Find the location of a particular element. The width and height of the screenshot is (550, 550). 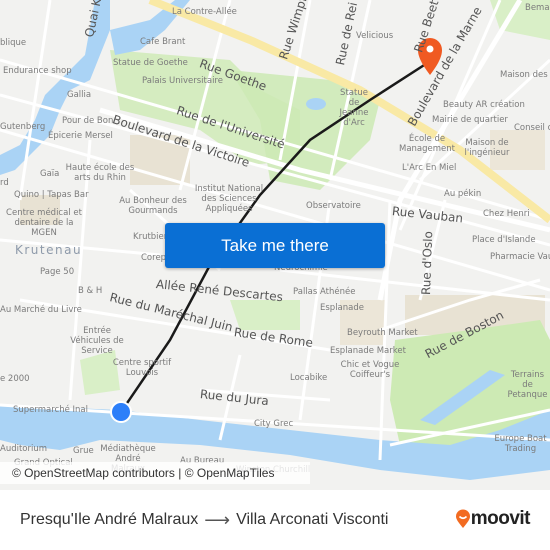

poi-label: Centre sportif Louvois is located at coordinates (142, 368).